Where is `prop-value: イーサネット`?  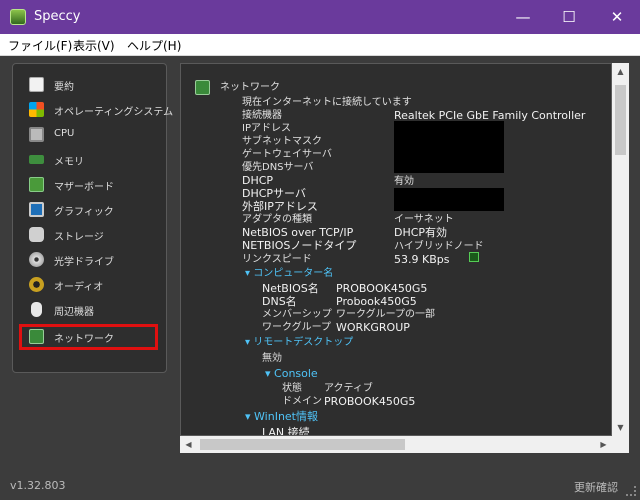 prop-value: イーサネット is located at coordinates (424, 219).